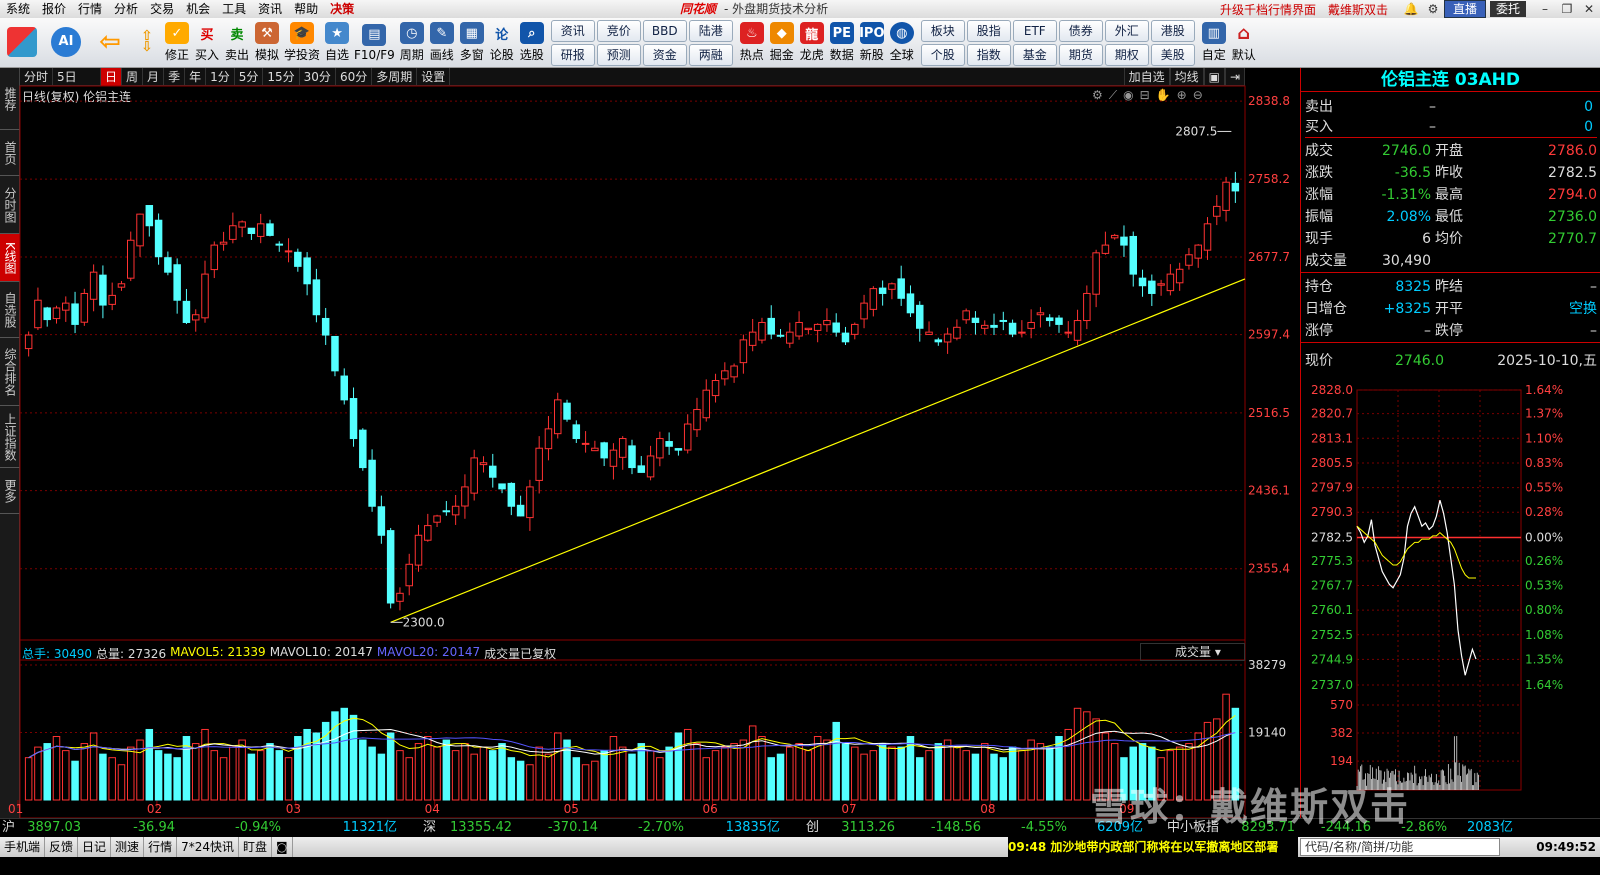 This screenshot has height=875, width=1600. What do you see at coordinates (208, 847) in the screenshot?
I see `task-flash: 7*24快讯` at bounding box center [208, 847].